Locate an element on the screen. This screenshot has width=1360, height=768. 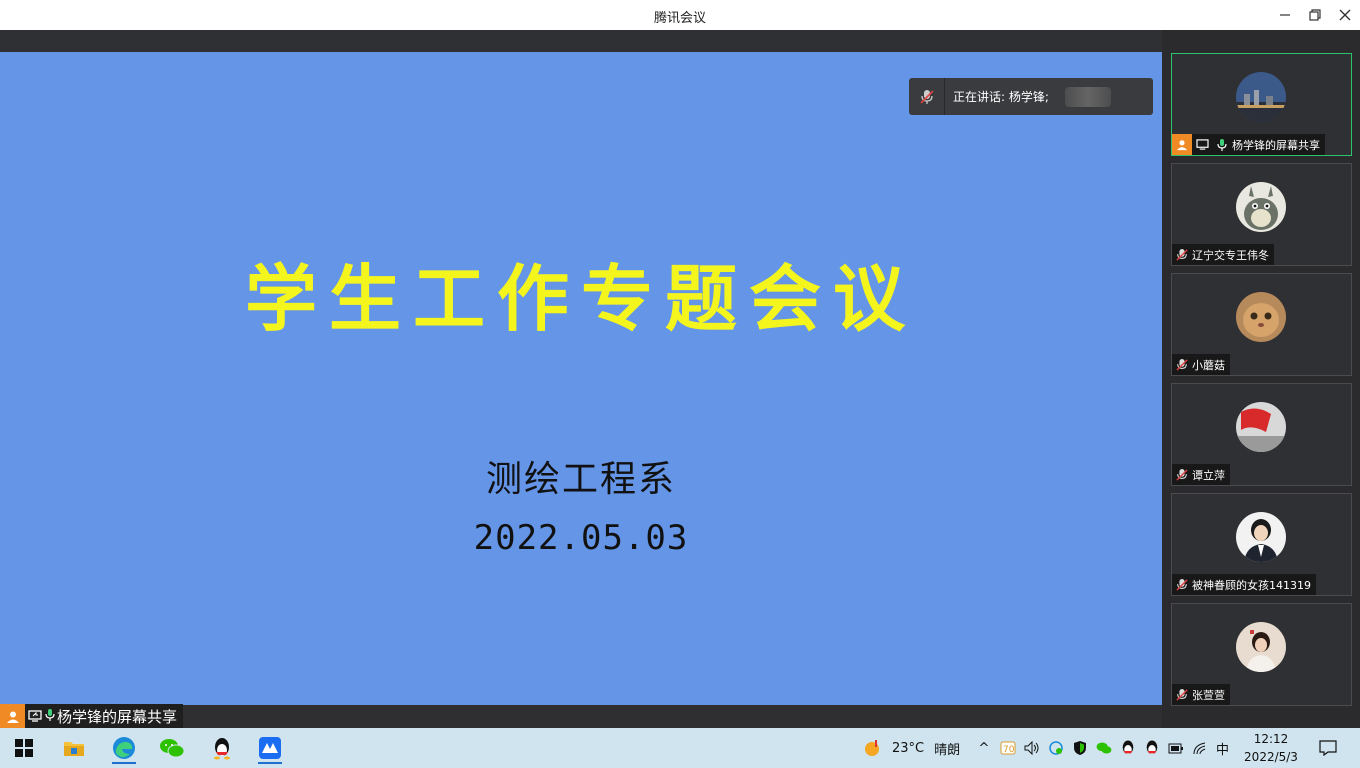
participant-tile: 张萱萱 is located at coordinates (1261, 654).